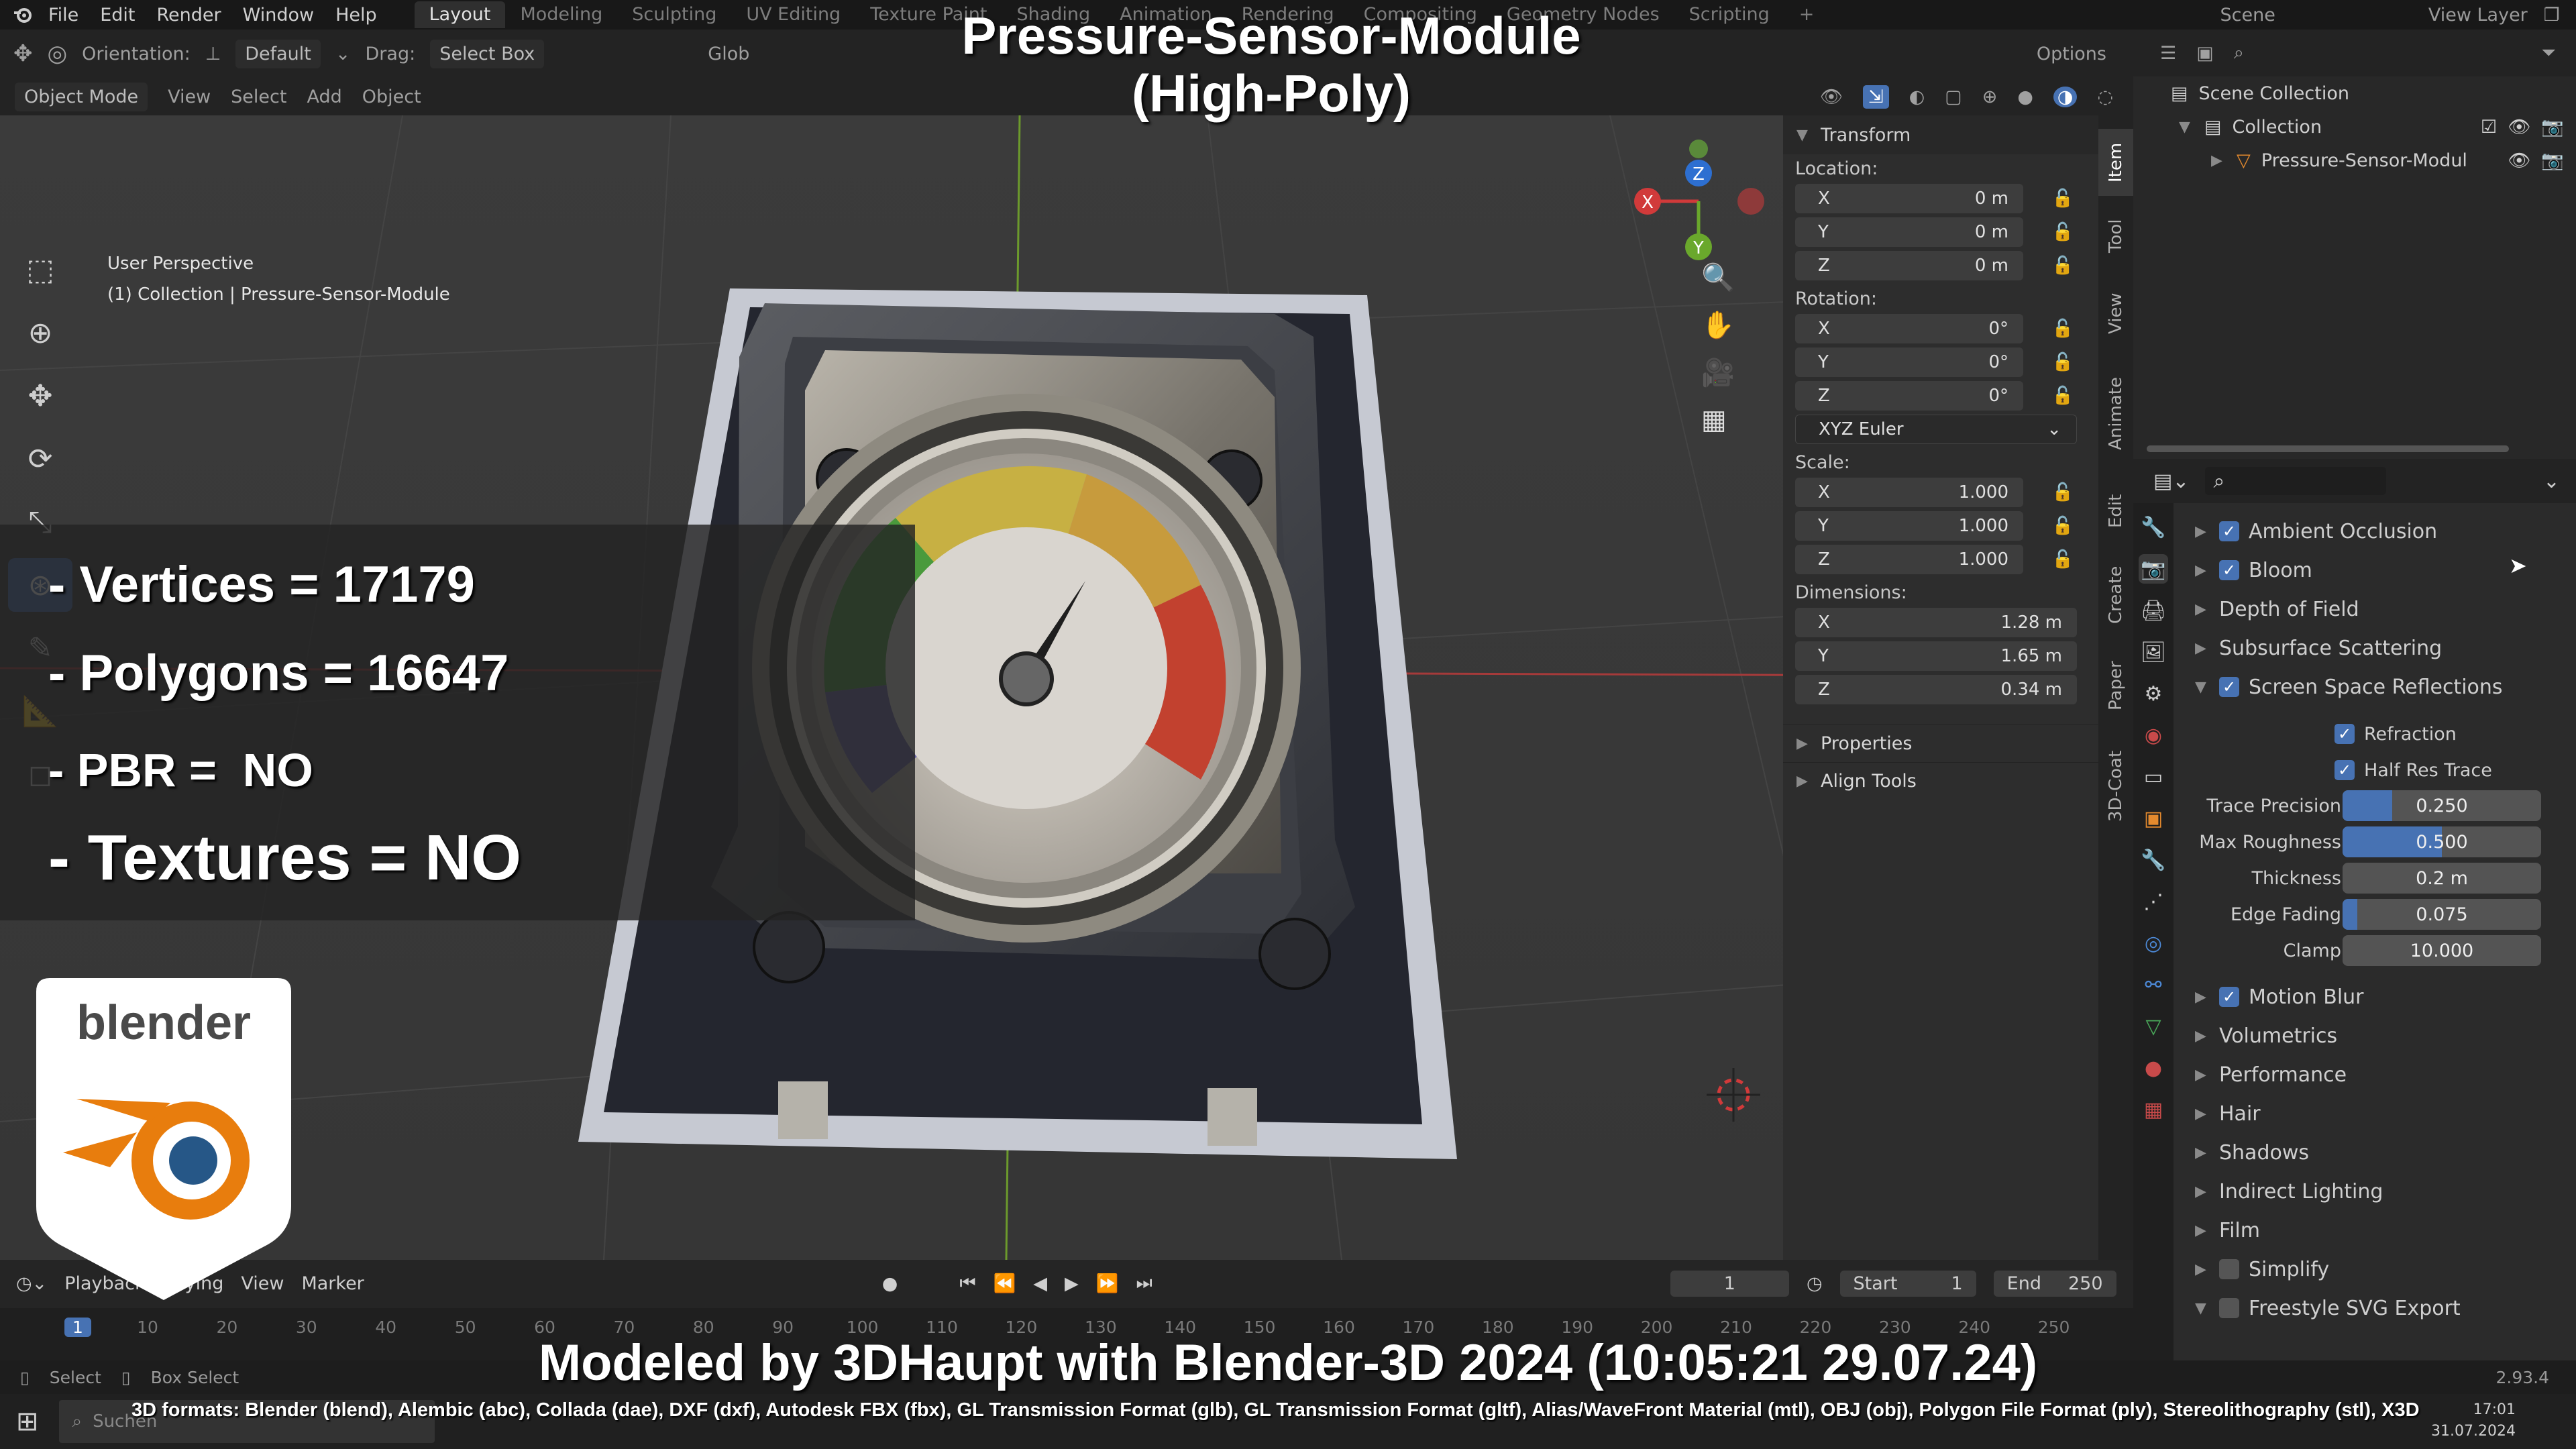 This screenshot has width=2576, height=1449. What do you see at coordinates (2054, 1283) in the screenshot?
I see `end-frame-field: End 250` at bounding box center [2054, 1283].